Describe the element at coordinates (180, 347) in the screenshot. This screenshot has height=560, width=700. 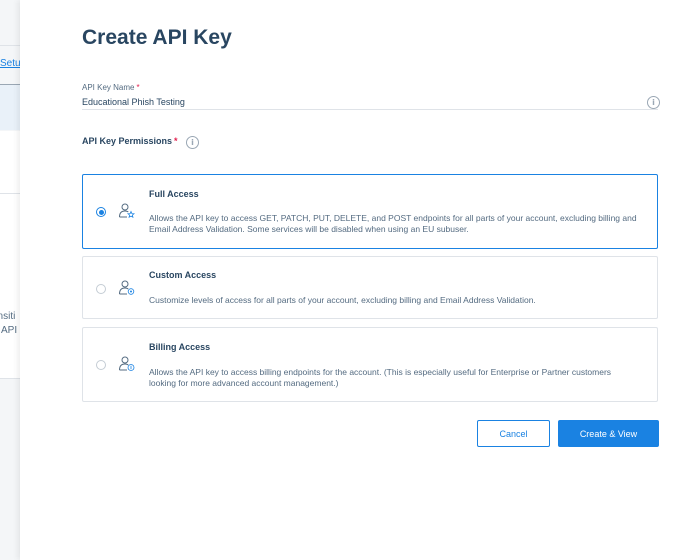
I see `option-title: Billing Access` at that location.